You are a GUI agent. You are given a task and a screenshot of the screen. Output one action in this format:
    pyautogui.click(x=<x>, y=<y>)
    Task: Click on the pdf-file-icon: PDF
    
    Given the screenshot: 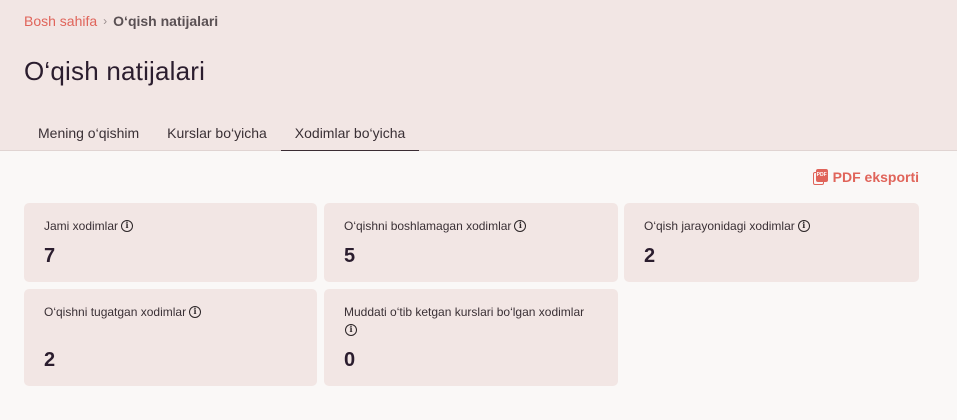 What is the action you would take?
    pyautogui.click(x=820, y=177)
    